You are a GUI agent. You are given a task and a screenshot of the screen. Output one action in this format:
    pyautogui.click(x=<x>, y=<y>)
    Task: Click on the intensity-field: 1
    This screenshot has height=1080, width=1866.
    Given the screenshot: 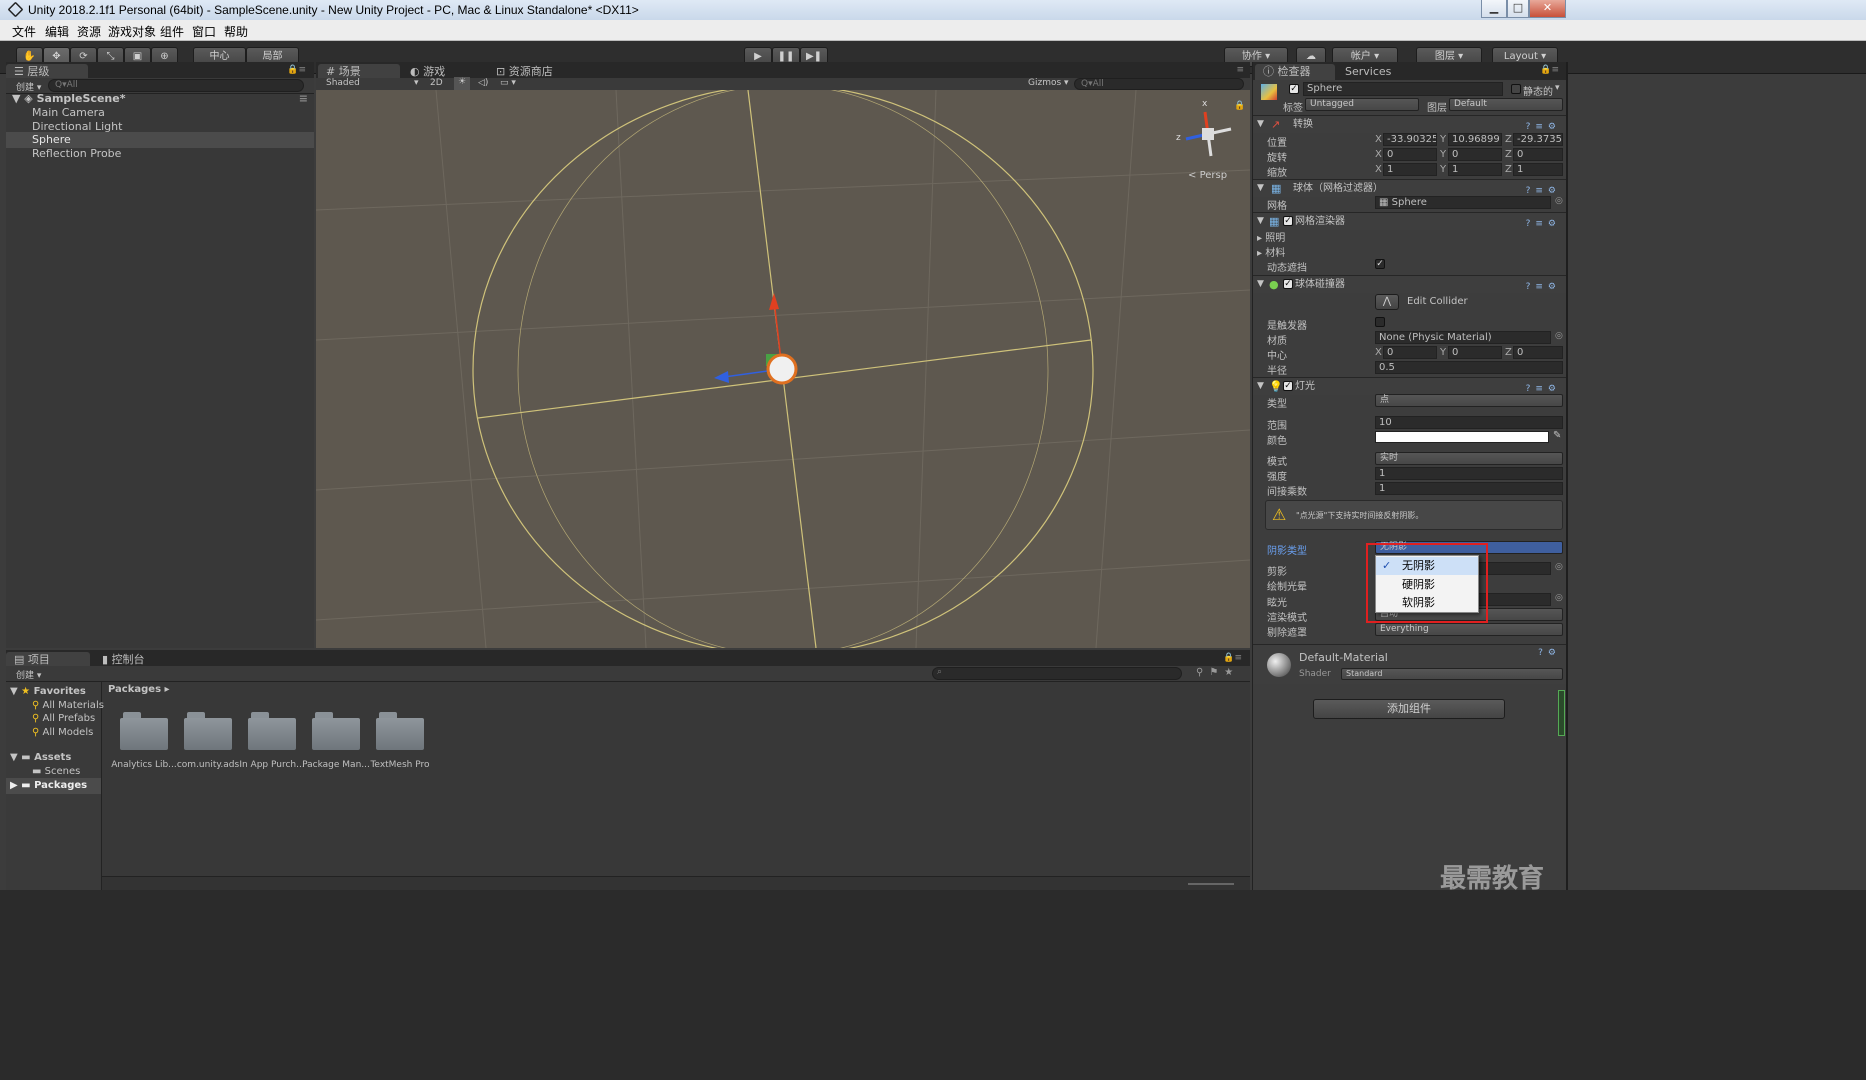 What is the action you would take?
    pyautogui.click(x=1469, y=473)
    